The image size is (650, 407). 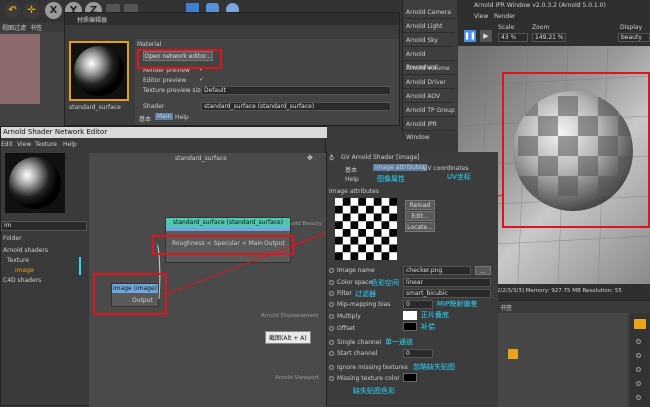 What do you see at coordinates (182, 117) in the screenshot?
I see `tab-help: Help` at bounding box center [182, 117].